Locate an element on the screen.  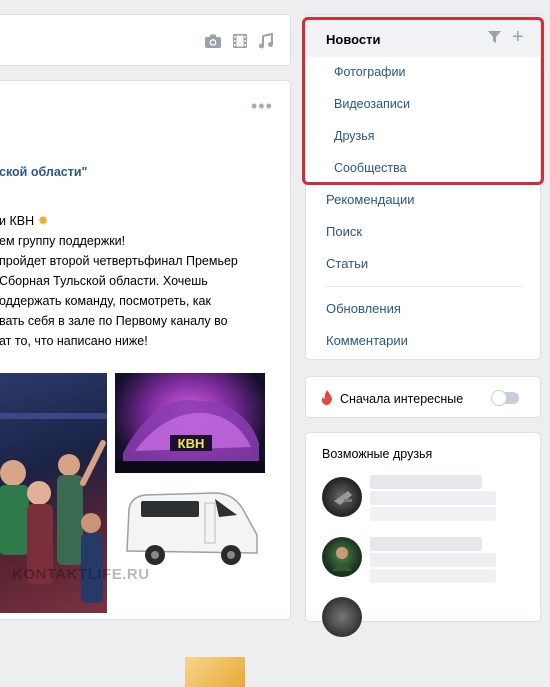
post-text-line: и КВН ✸ is located at coordinates (24, 220).